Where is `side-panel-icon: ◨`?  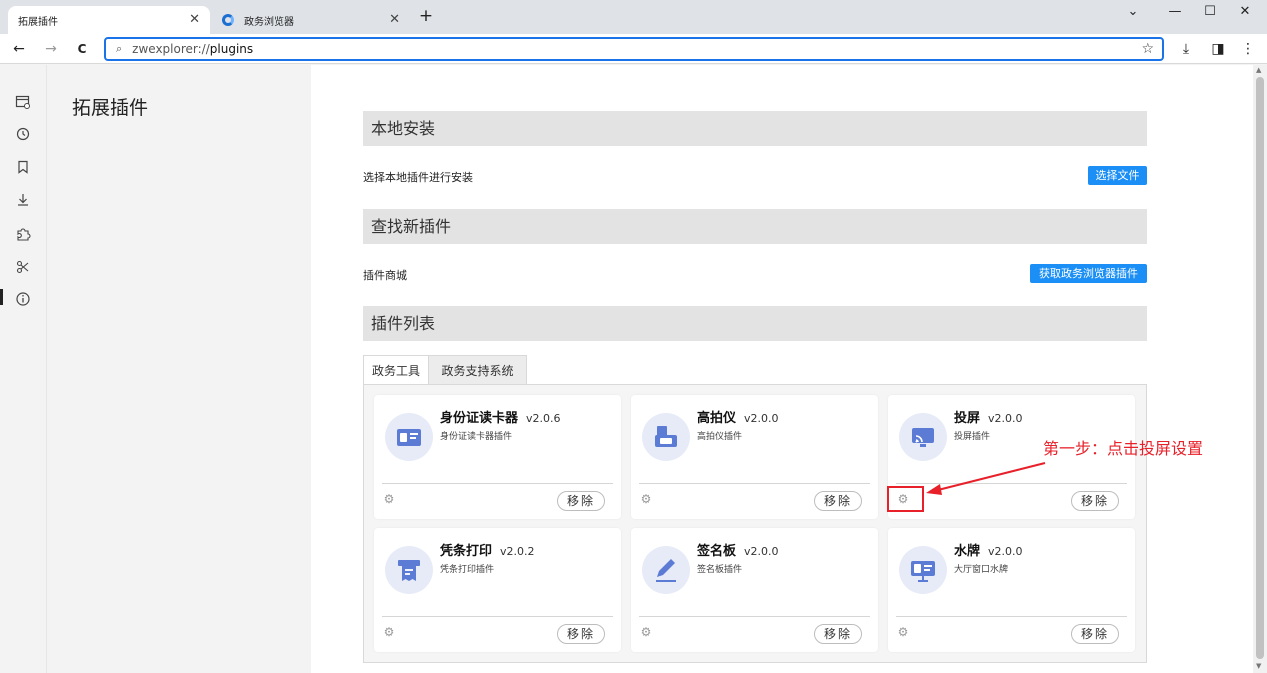
side-panel-icon: ◨ is located at coordinates (1218, 49).